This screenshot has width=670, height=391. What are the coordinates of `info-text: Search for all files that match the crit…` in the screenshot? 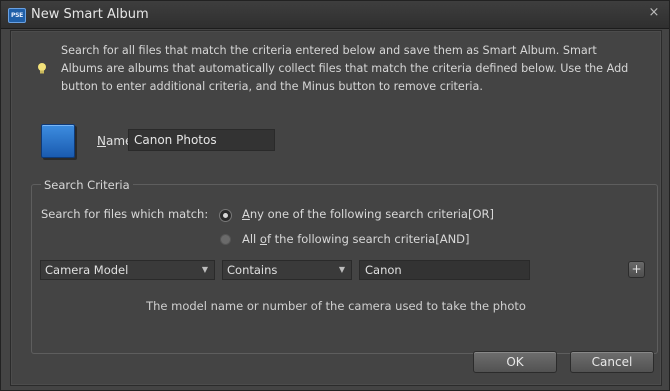 It's located at (345, 68).